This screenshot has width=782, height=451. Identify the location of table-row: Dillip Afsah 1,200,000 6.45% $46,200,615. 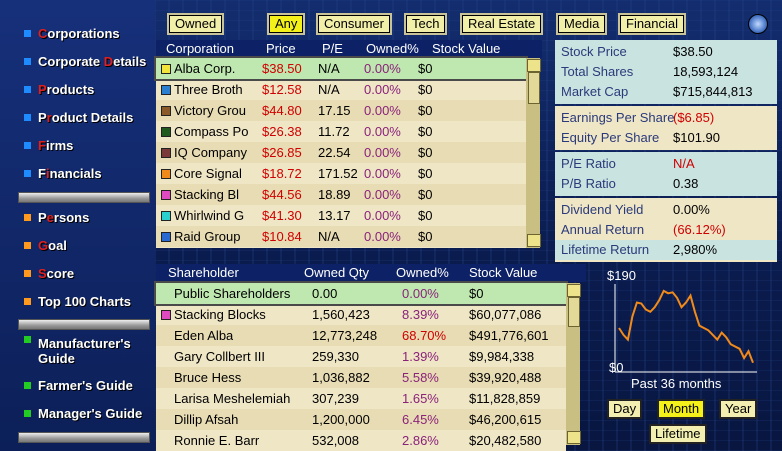
(361, 419).